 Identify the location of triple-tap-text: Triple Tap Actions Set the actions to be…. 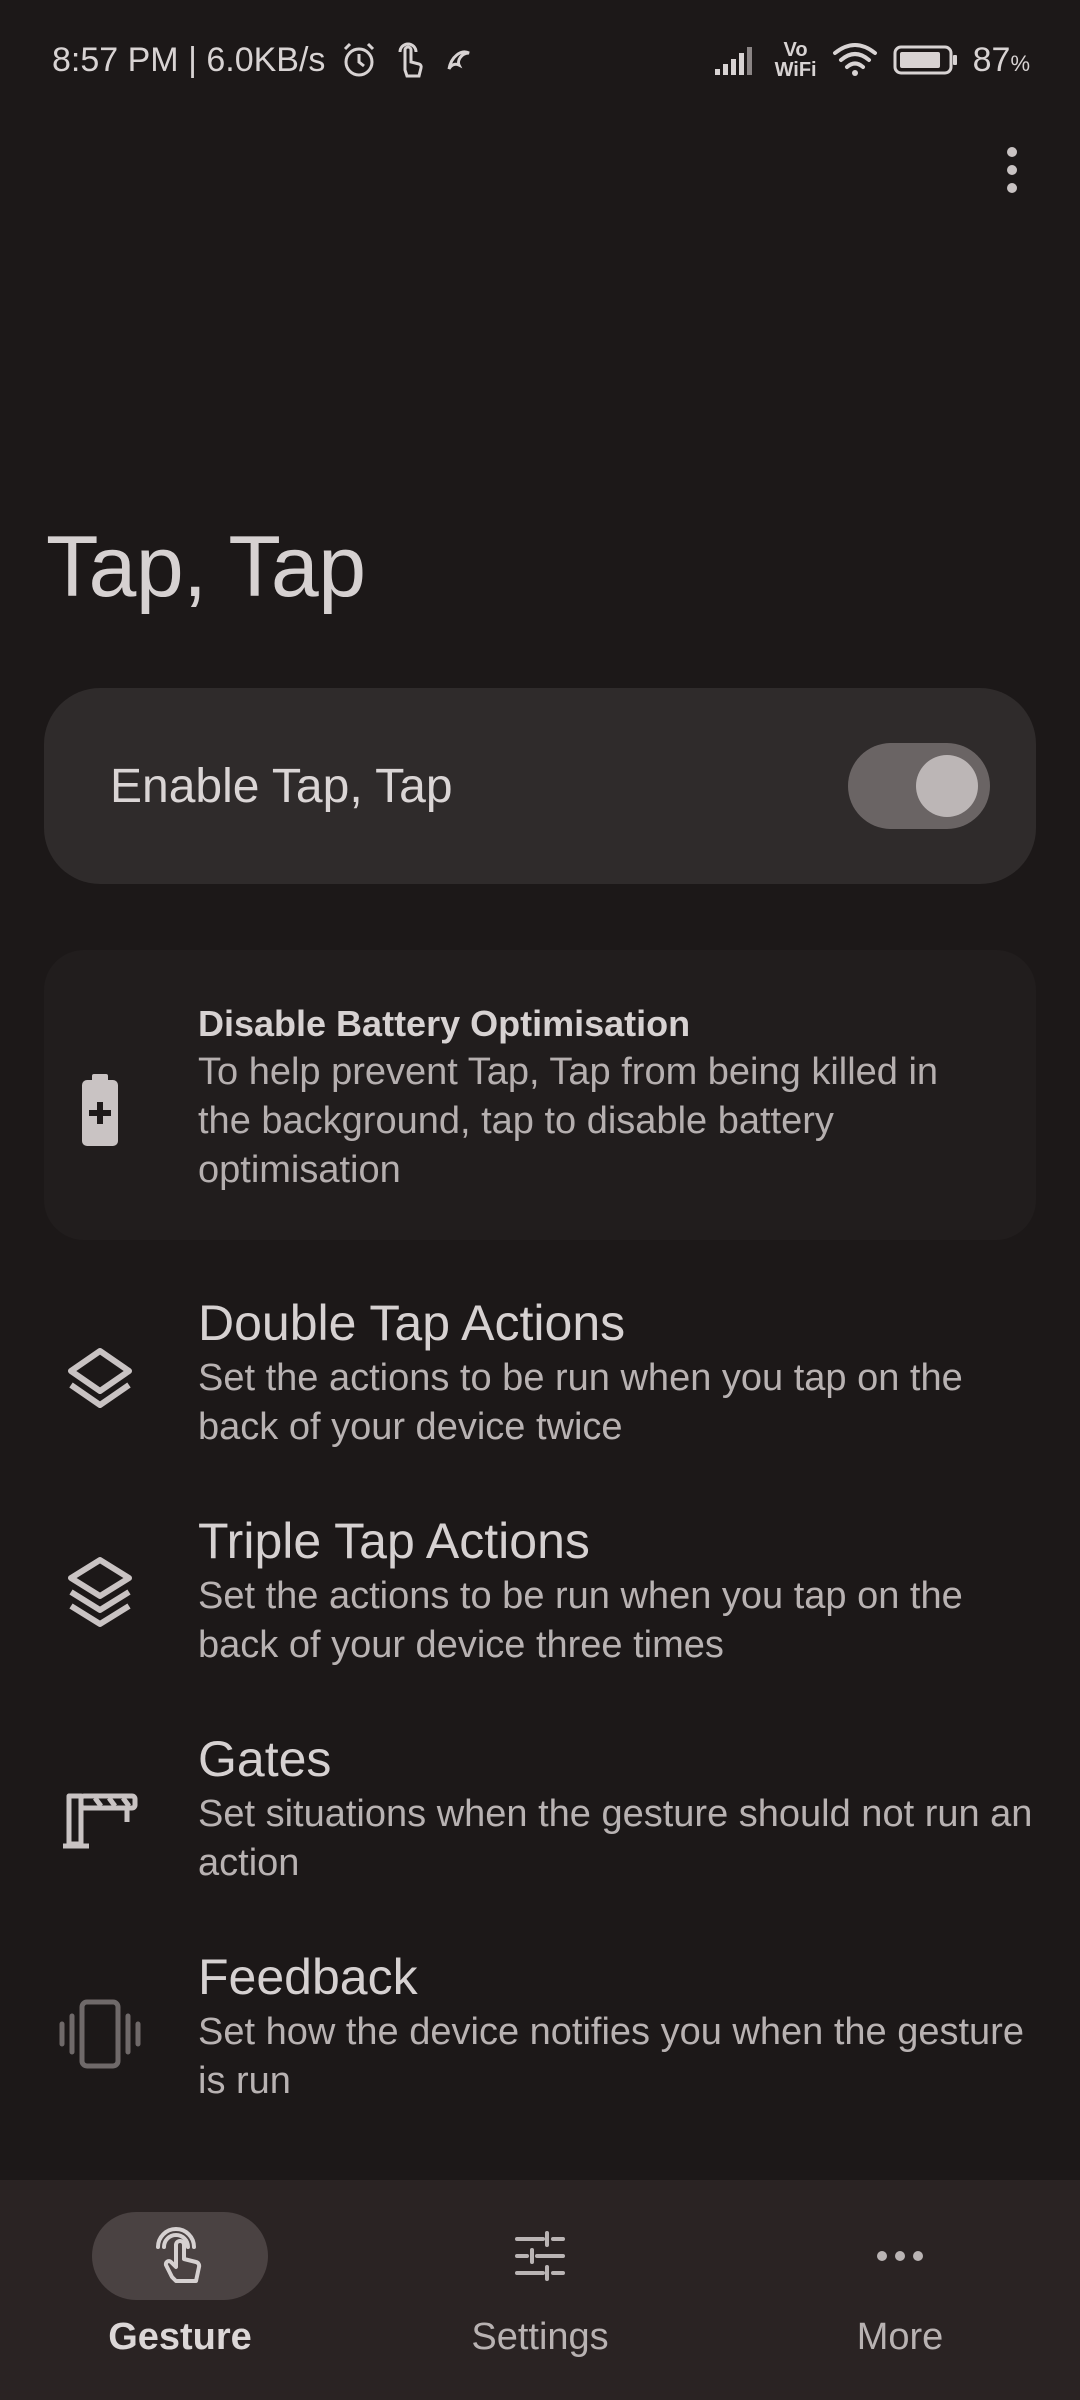
(619, 1590).